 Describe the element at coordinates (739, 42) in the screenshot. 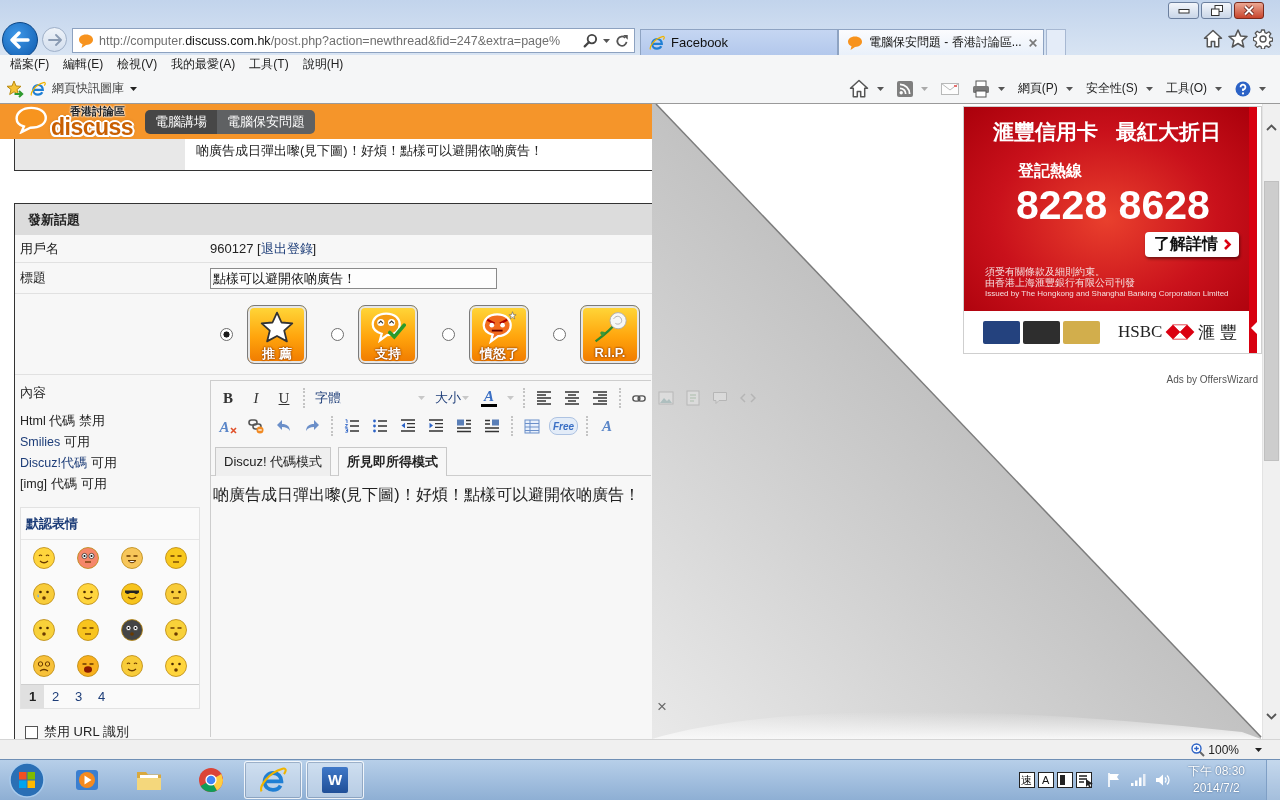

I see `browser-tab: Facebook` at that location.